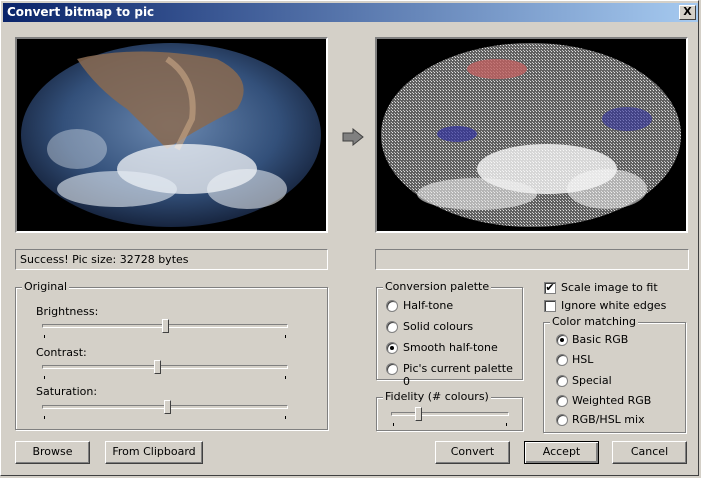  I want to click on color-option-rgb-hsl-mix: RGB/HSL mix, so click(608, 419).